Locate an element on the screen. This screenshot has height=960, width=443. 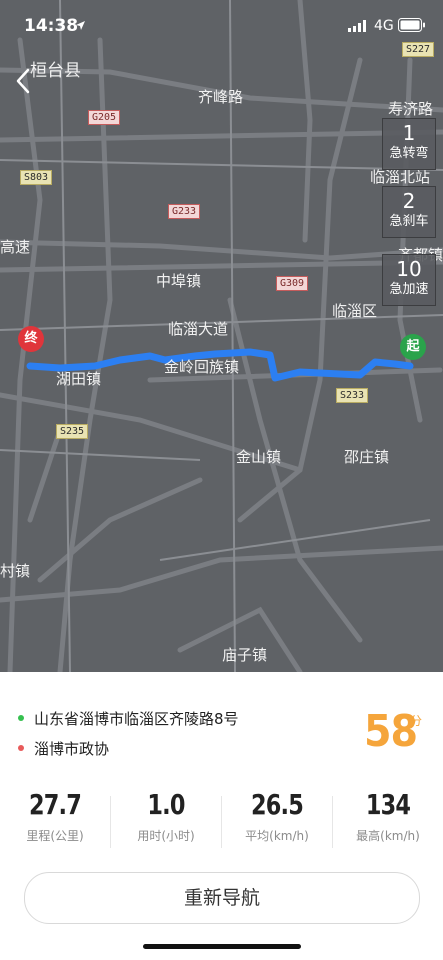
event-label: 急转弯 is located at coordinates (409, 153).